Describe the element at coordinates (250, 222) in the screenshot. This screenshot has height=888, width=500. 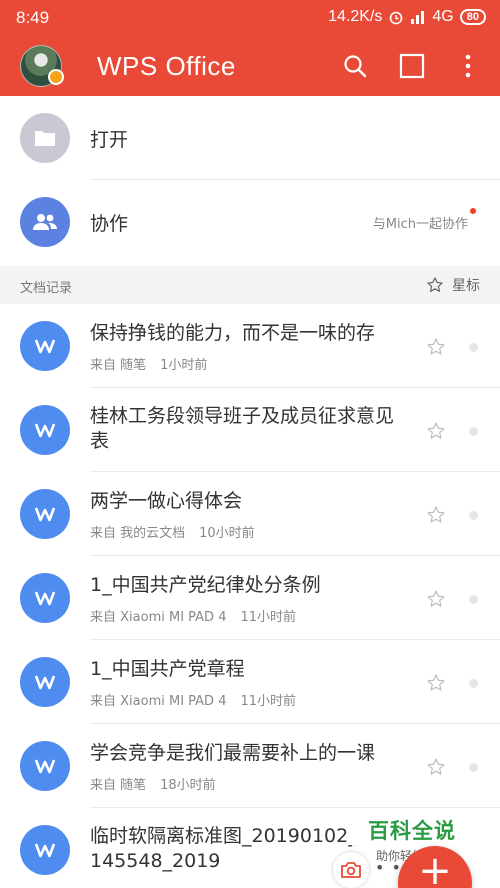
I see `collaborate-row: 协作 与Mich一起协作` at that location.